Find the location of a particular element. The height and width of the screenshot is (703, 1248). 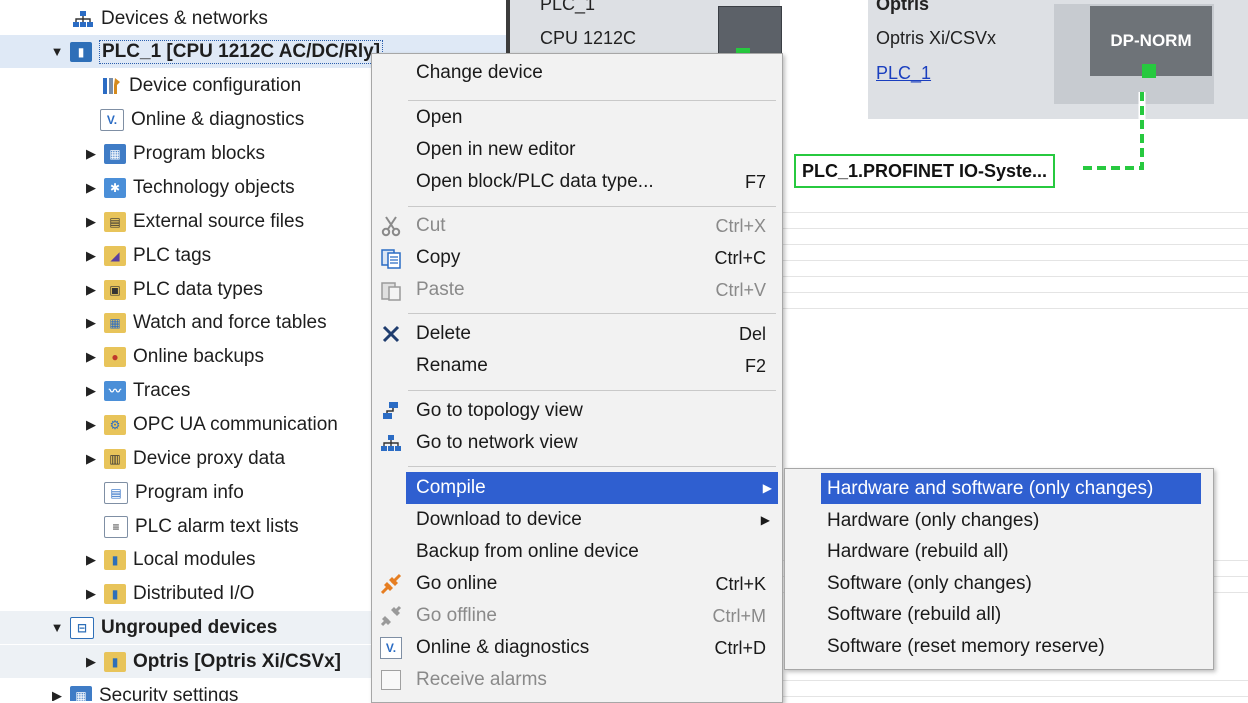

menu-item-shortcut: F7 is located at coordinates (755, 181).